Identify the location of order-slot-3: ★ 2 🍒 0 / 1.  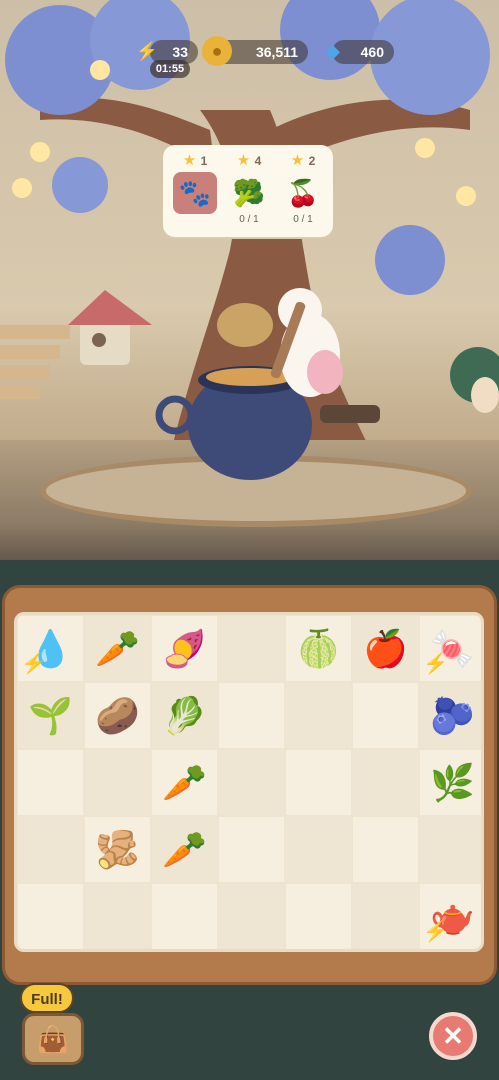
(303, 191).